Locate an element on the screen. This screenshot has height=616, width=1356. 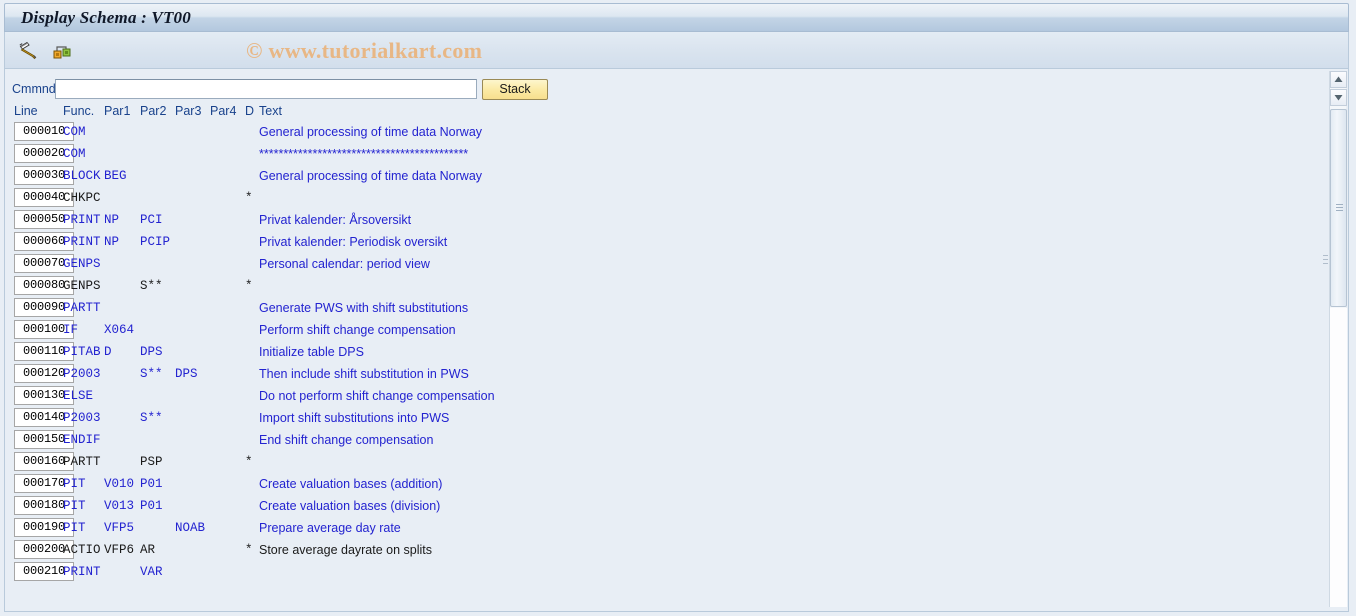
cell-text: Create valuation bases (division) is located at coordinates (350, 506).